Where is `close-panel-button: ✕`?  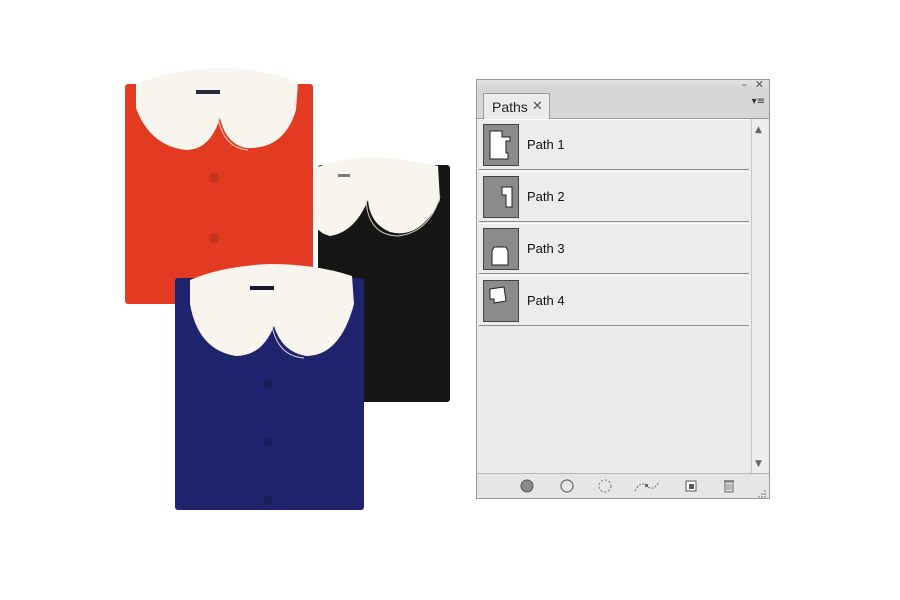
close-panel-button: ✕ is located at coordinates (759, 85).